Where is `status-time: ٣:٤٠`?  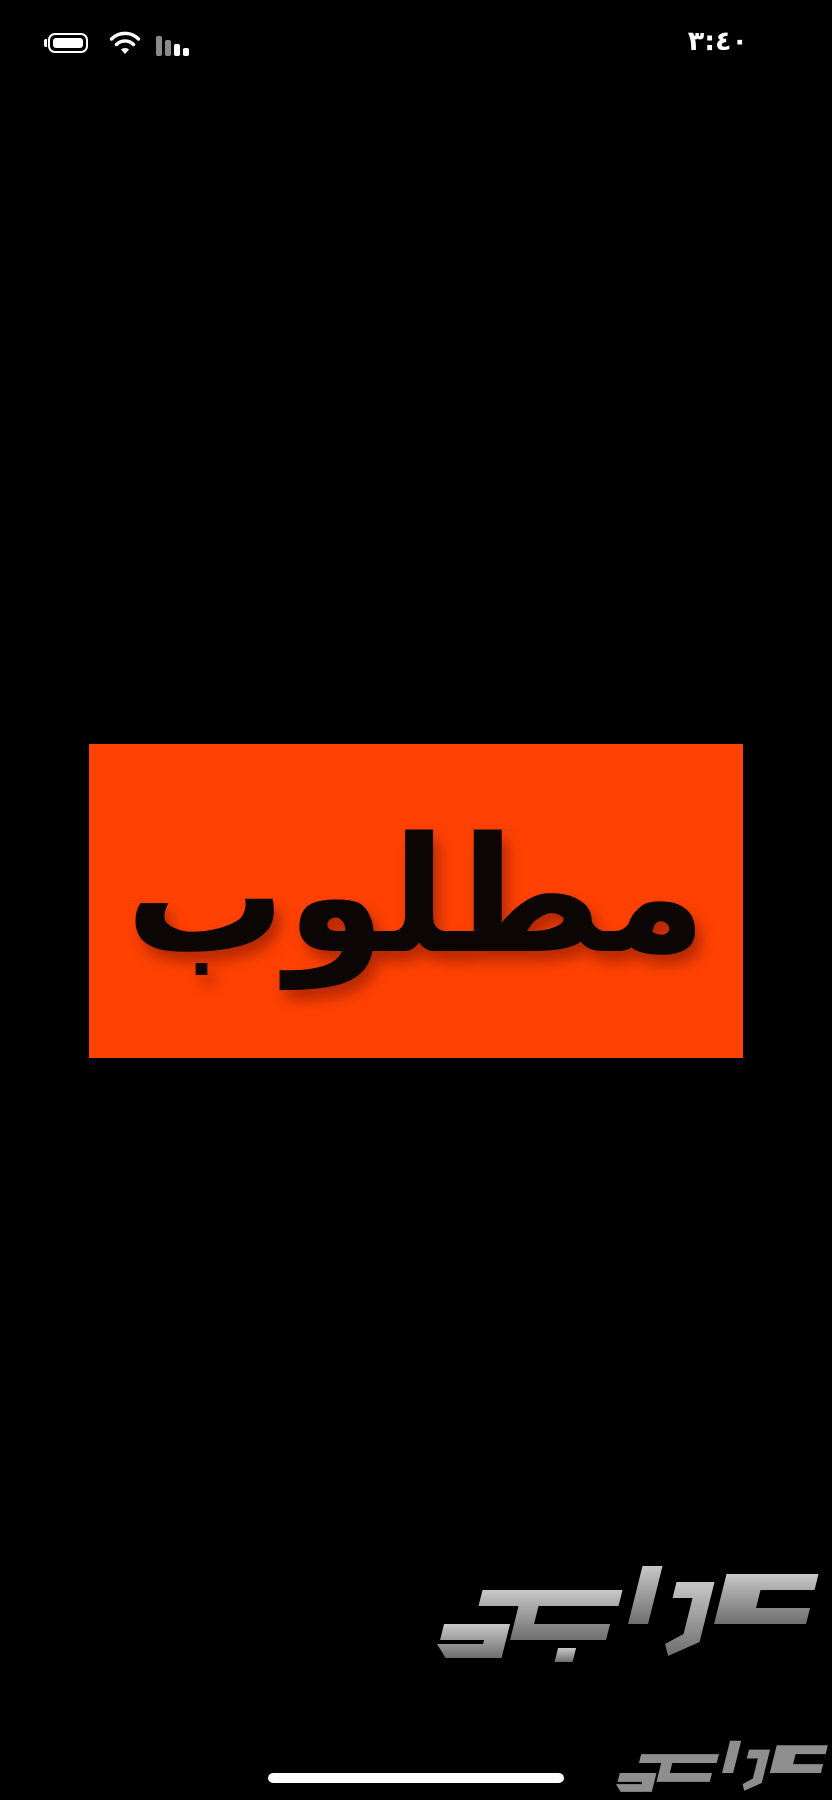
status-time: ٣:٤٠ is located at coordinates (717, 41).